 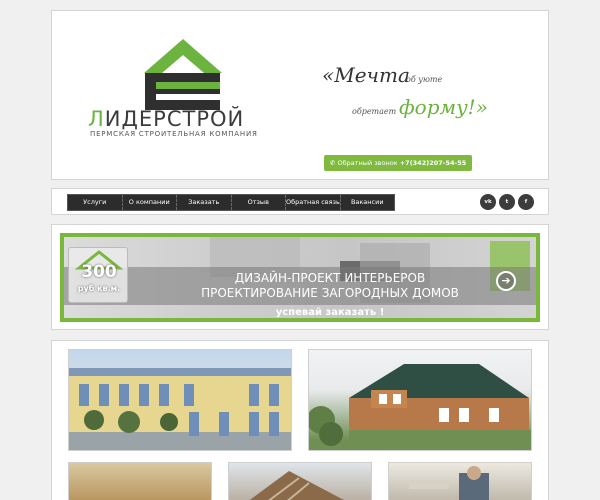 I want to click on menu-item-services: Услуги, so click(x=95, y=202).